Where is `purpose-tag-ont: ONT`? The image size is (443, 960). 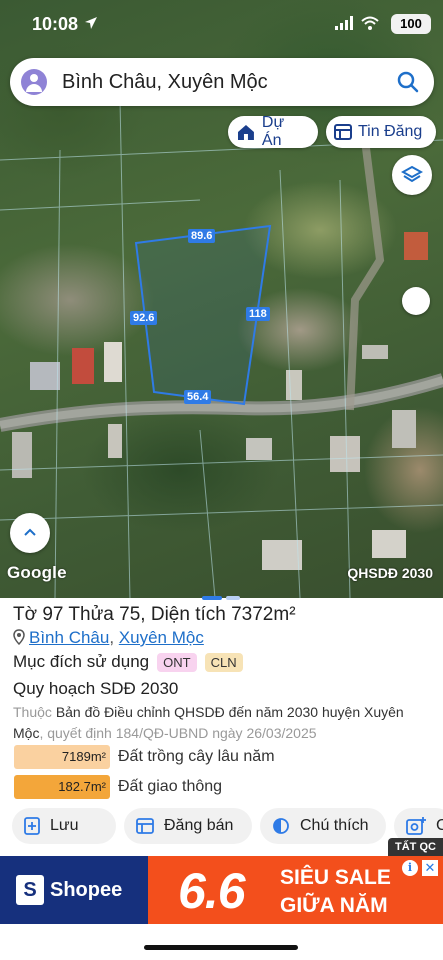
purpose-tag-ont: ONT is located at coordinates (177, 662).